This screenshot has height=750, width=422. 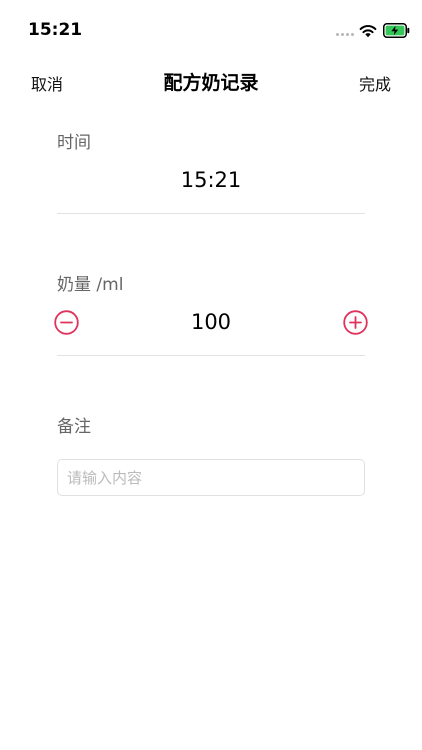 What do you see at coordinates (74, 143) in the screenshot?
I see `time-label: 时间` at bounding box center [74, 143].